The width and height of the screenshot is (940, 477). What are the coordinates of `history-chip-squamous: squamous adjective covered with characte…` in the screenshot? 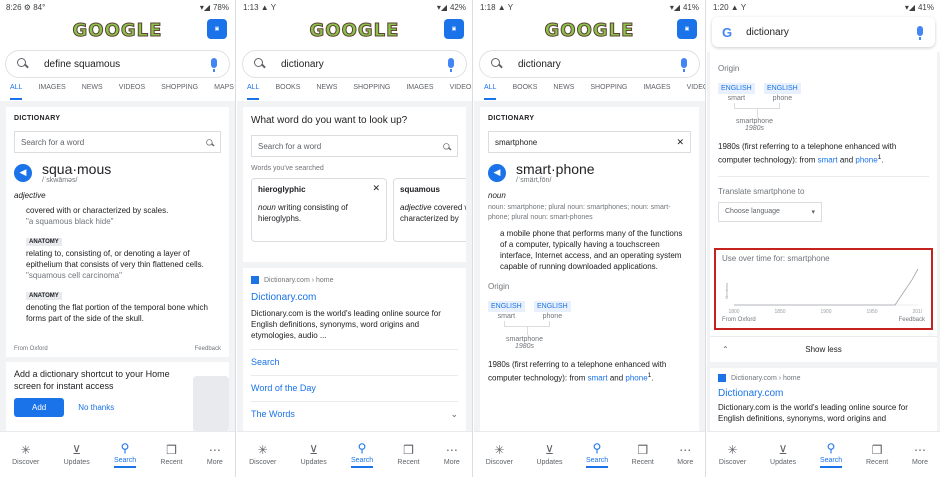 It's located at (429, 210).